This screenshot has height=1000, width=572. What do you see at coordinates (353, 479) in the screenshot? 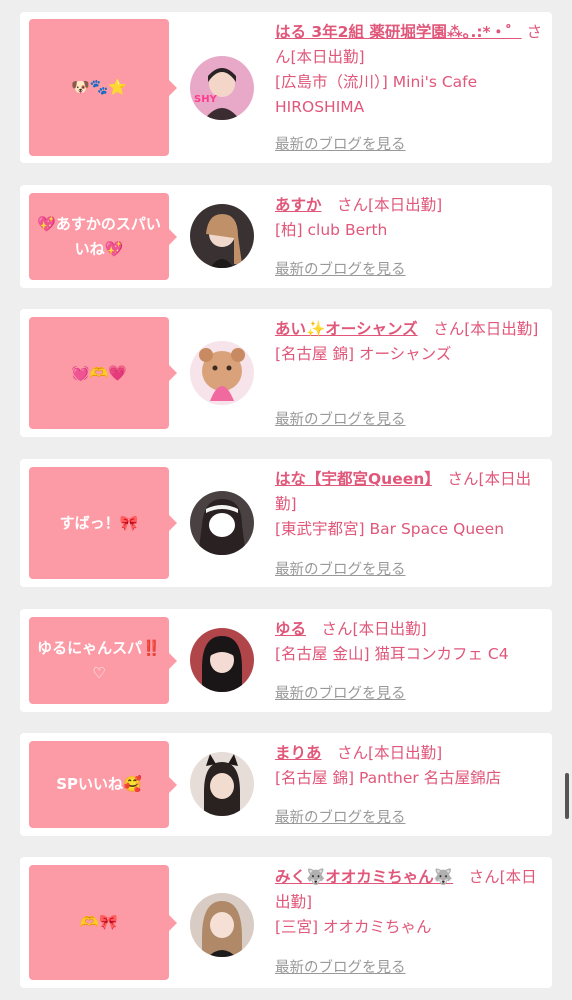
I see `girl-name-link: はな【宇都宮Queen】` at bounding box center [353, 479].